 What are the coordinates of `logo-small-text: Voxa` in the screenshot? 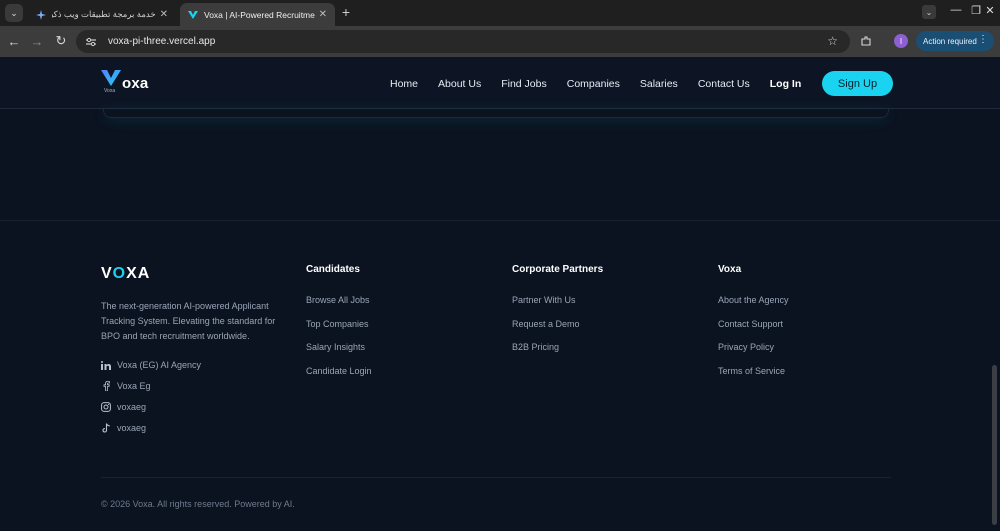 It's located at (110, 91).